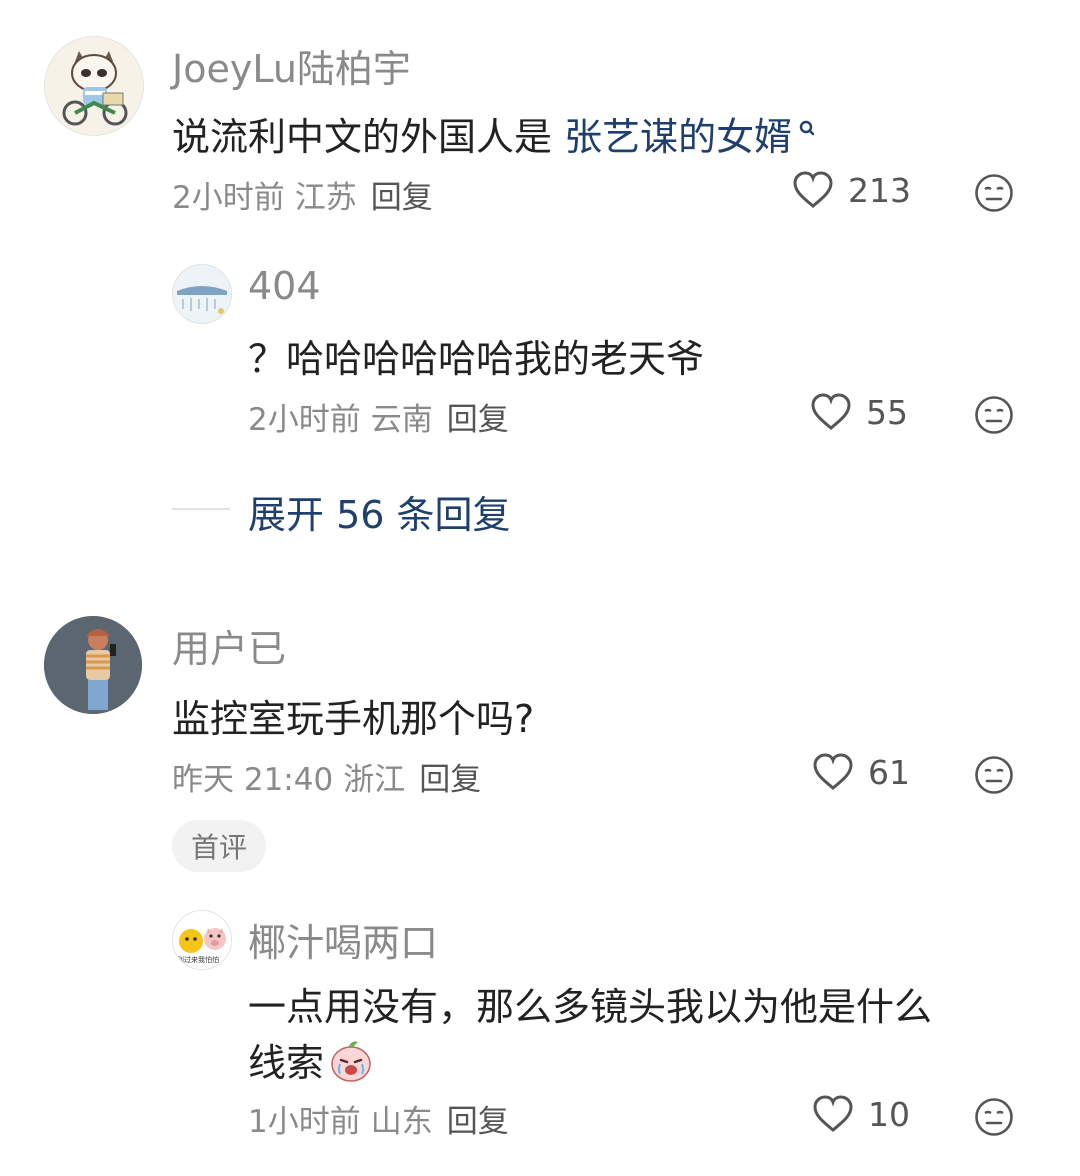 This screenshot has height=1176, width=1080. I want to click on comment-author: JoeyLu陆柏宇, so click(291, 65).